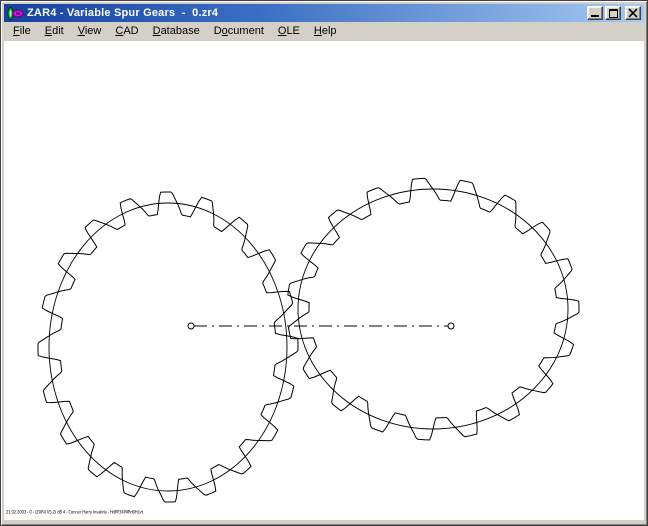 The image size is (648, 526). Describe the element at coordinates (289, 31) in the screenshot. I see `menu-item-ole: OLE` at that location.